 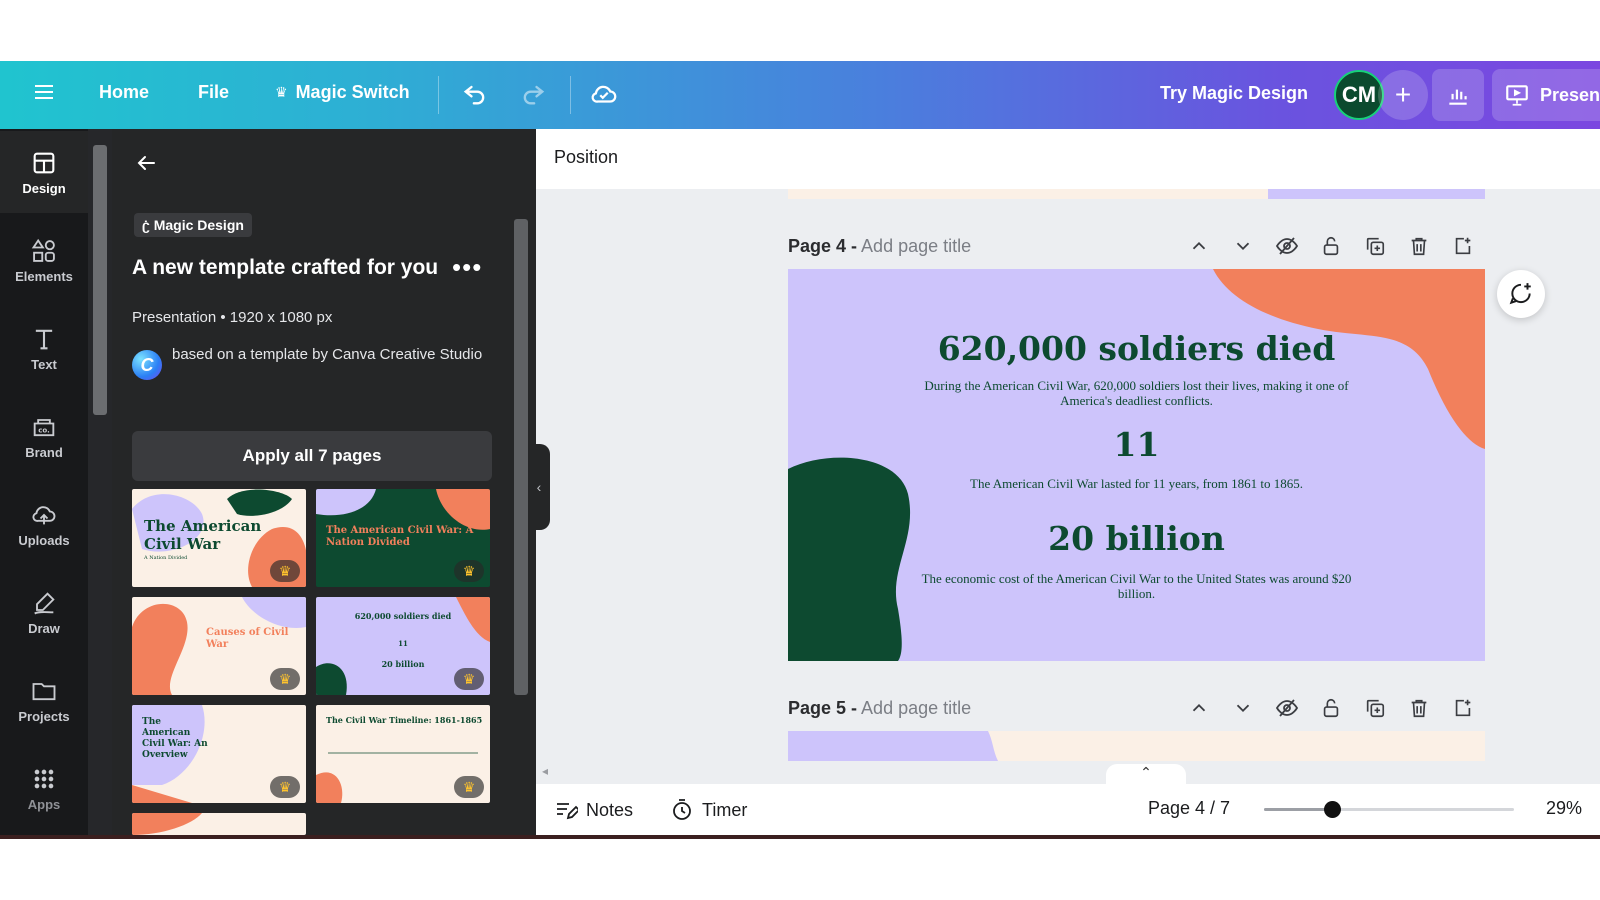 I want to click on more-options-button: •••, so click(x=467, y=267).